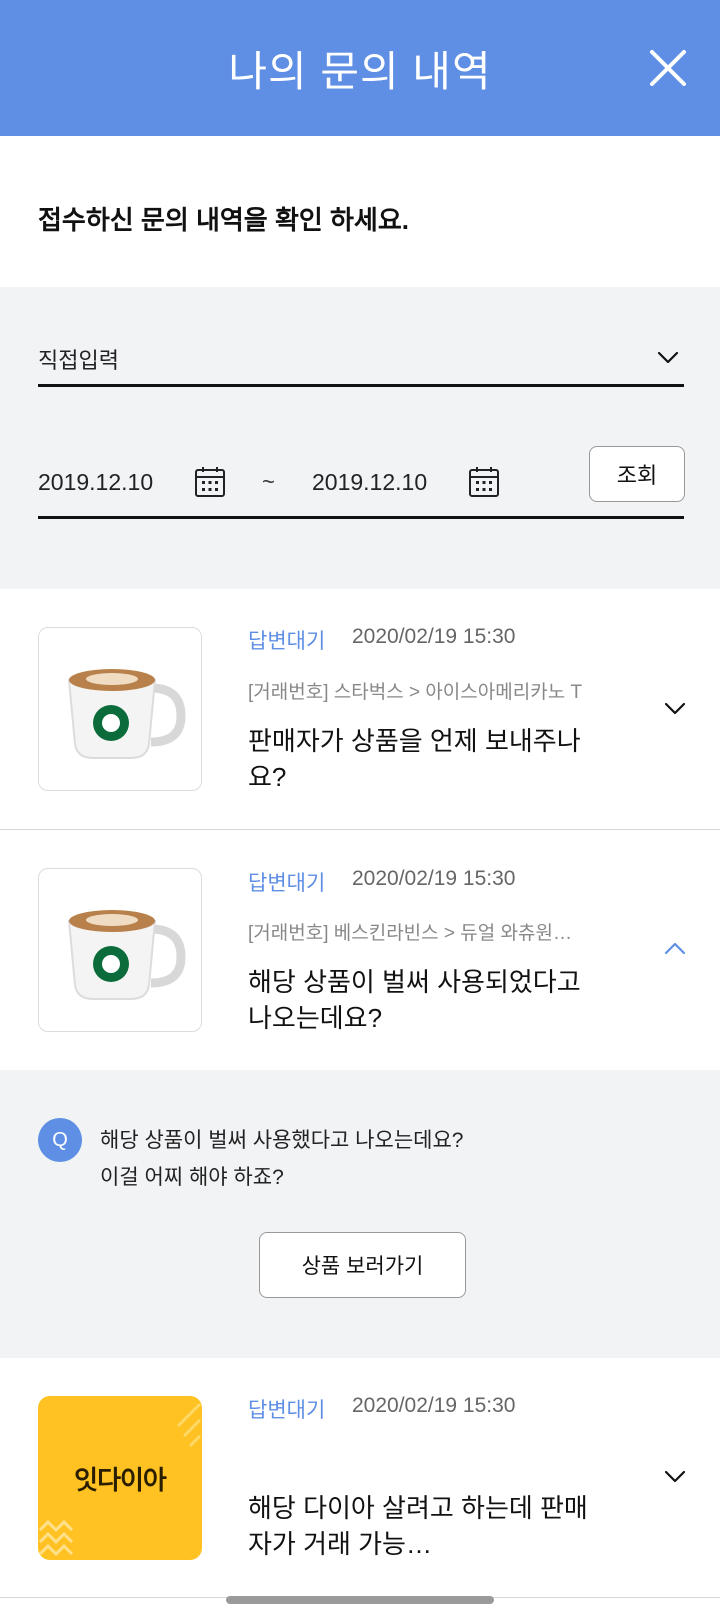 Image resolution: width=720 pixels, height=1624 pixels. I want to click on question-detail: 해당 상품이 벌써 사용했다고 나오는데요? 이걸 어찌 해야 하죠?, so click(281, 1159).